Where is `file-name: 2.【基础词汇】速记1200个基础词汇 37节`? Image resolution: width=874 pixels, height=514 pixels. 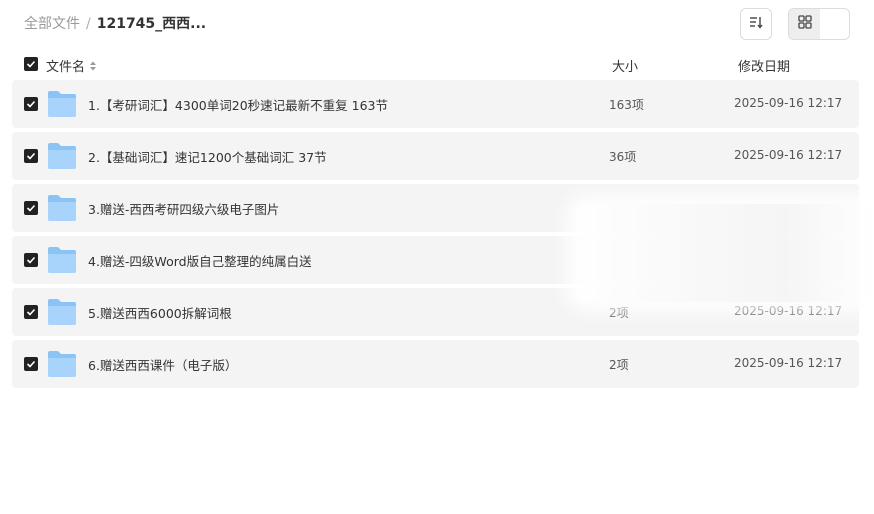 file-name: 2.【基础词汇】速记1200个基础词汇 37节 is located at coordinates (207, 156).